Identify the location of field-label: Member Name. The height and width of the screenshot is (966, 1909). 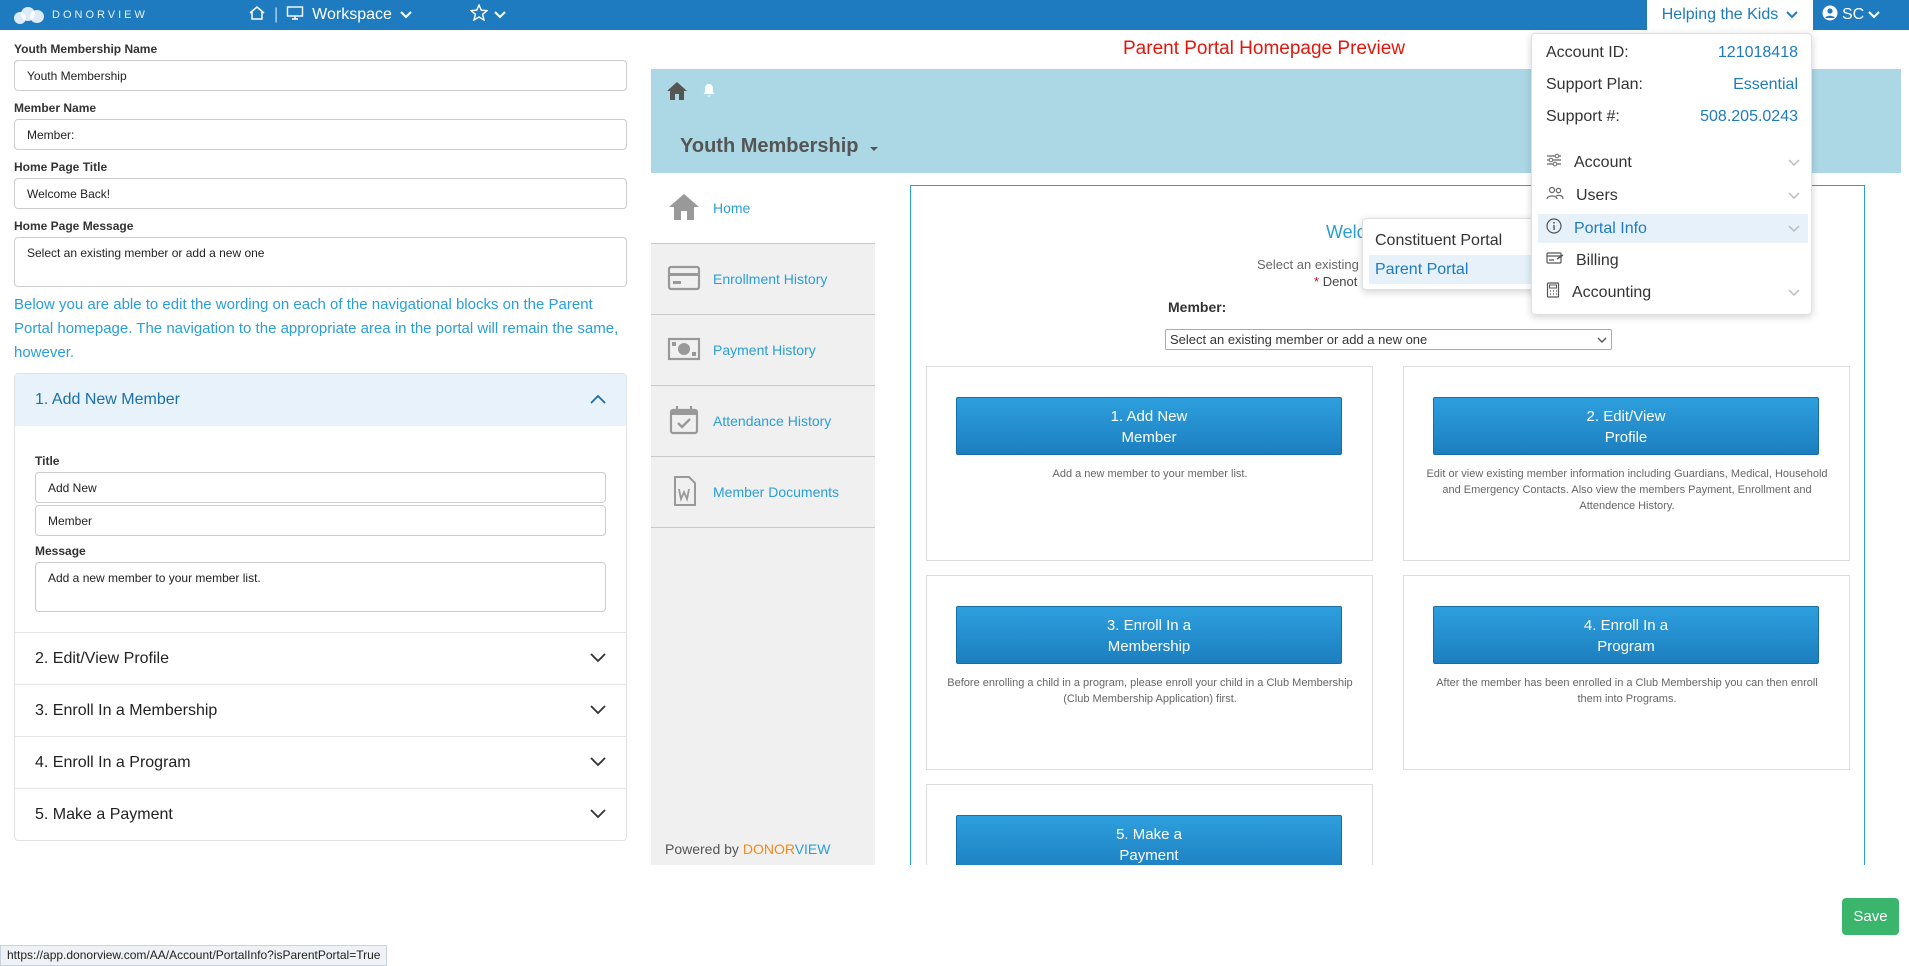
(55, 108).